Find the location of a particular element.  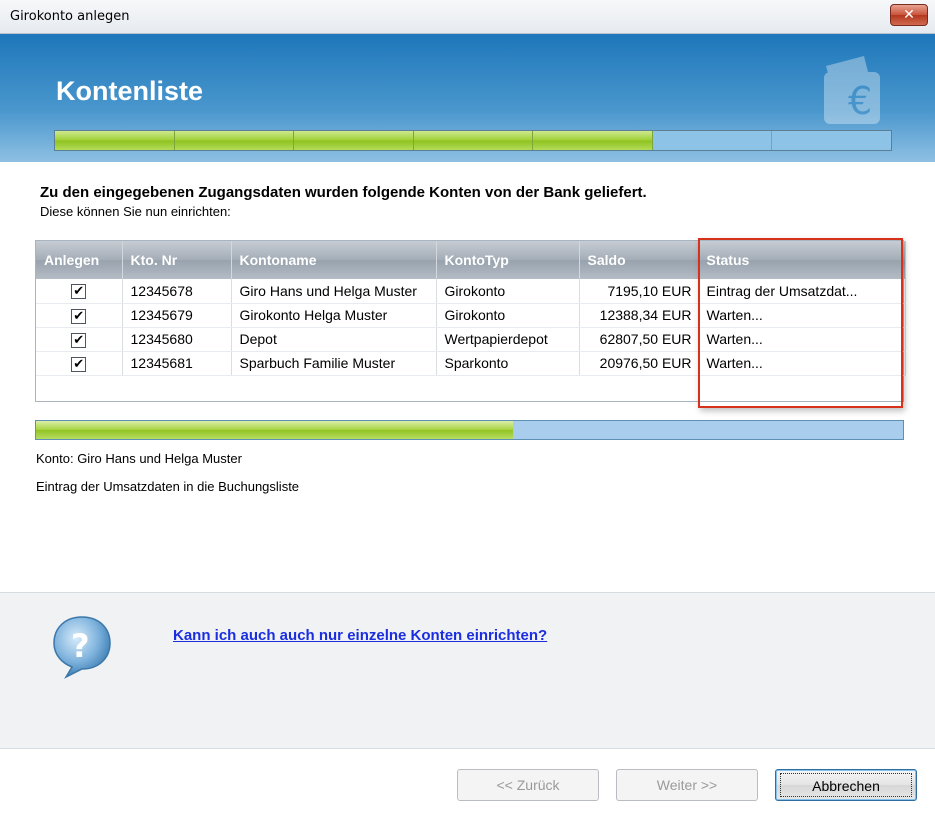

kontoname-cell: Depot is located at coordinates (334, 339).